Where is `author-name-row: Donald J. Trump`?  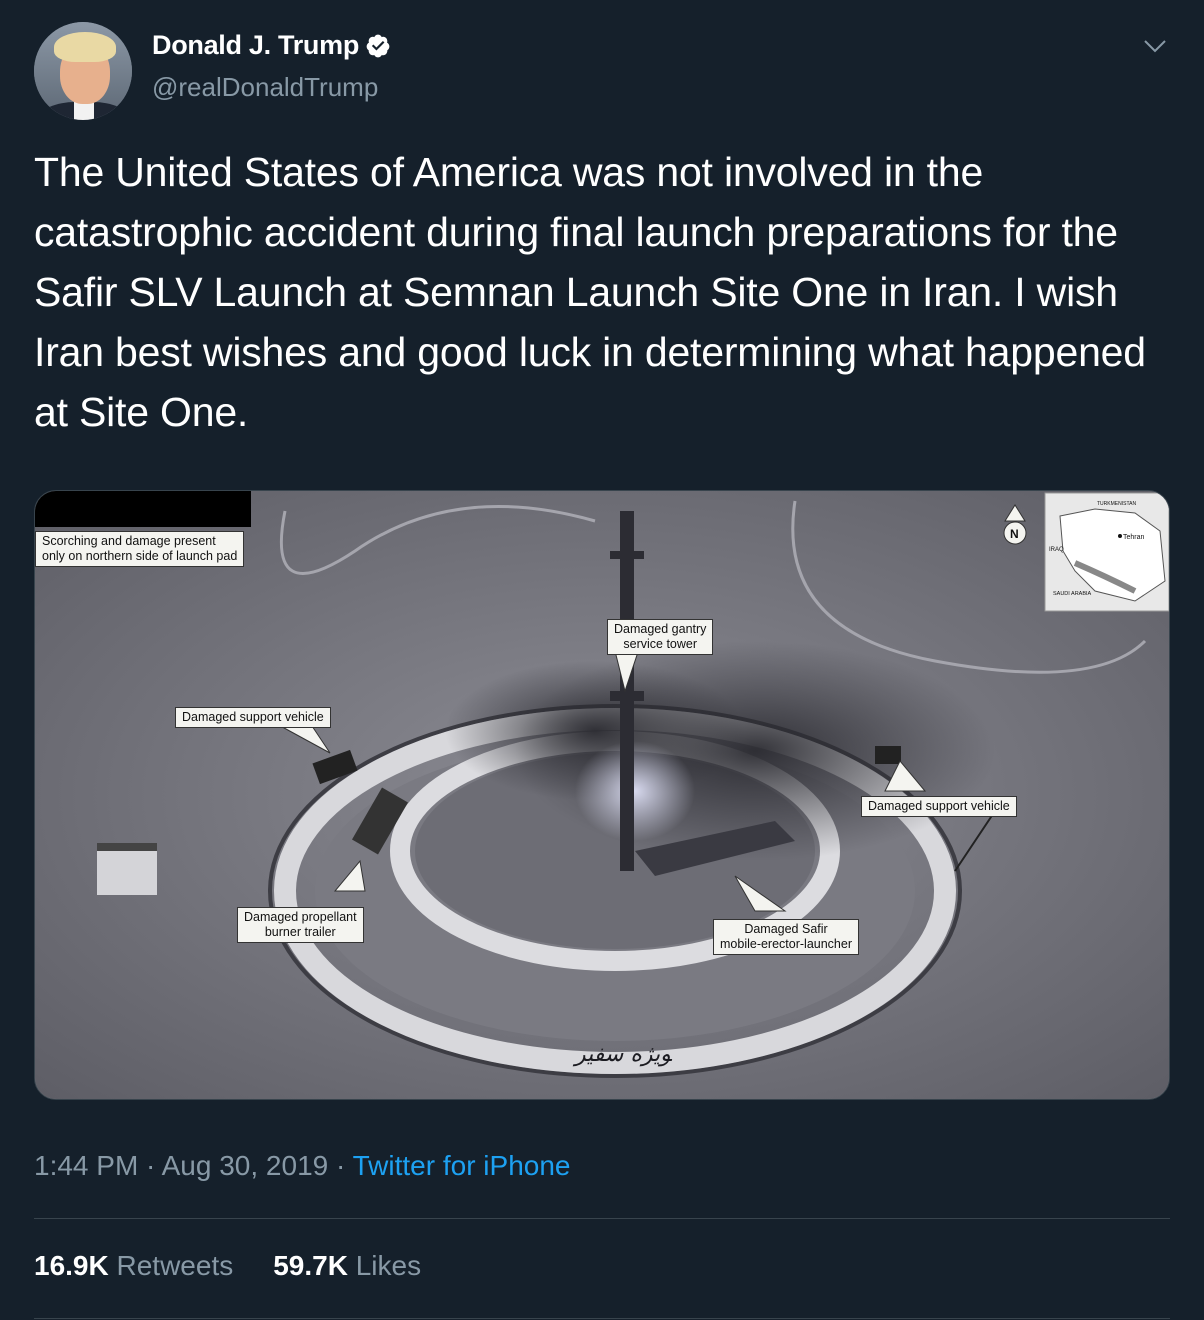 author-name-row: Donald J. Trump is located at coordinates (271, 45).